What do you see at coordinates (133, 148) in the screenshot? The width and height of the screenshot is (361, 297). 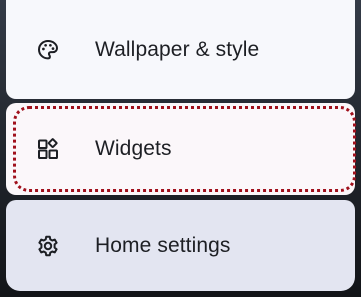 I see `widgets-label: Widgets` at bounding box center [133, 148].